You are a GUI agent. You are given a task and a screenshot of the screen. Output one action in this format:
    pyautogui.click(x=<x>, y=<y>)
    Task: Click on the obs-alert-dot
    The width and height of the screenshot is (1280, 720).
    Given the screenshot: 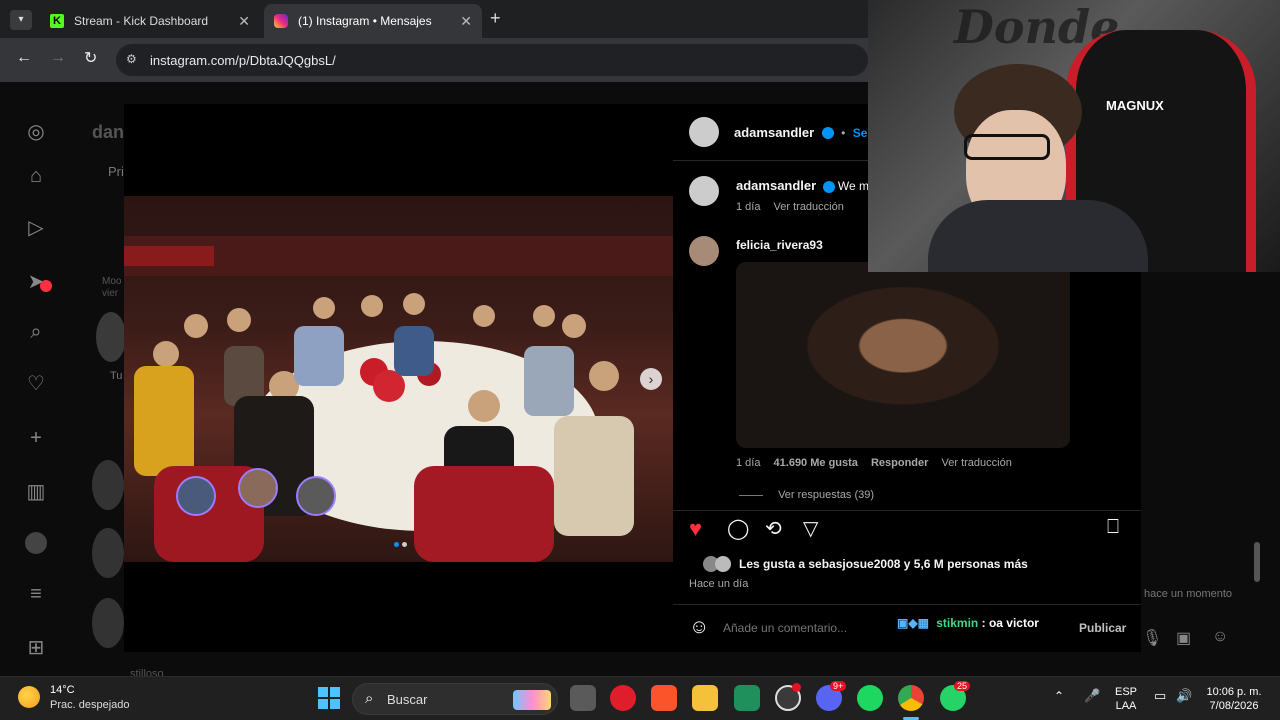 What is the action you would take?
    pyautogui.click(x=796, y=687)
    